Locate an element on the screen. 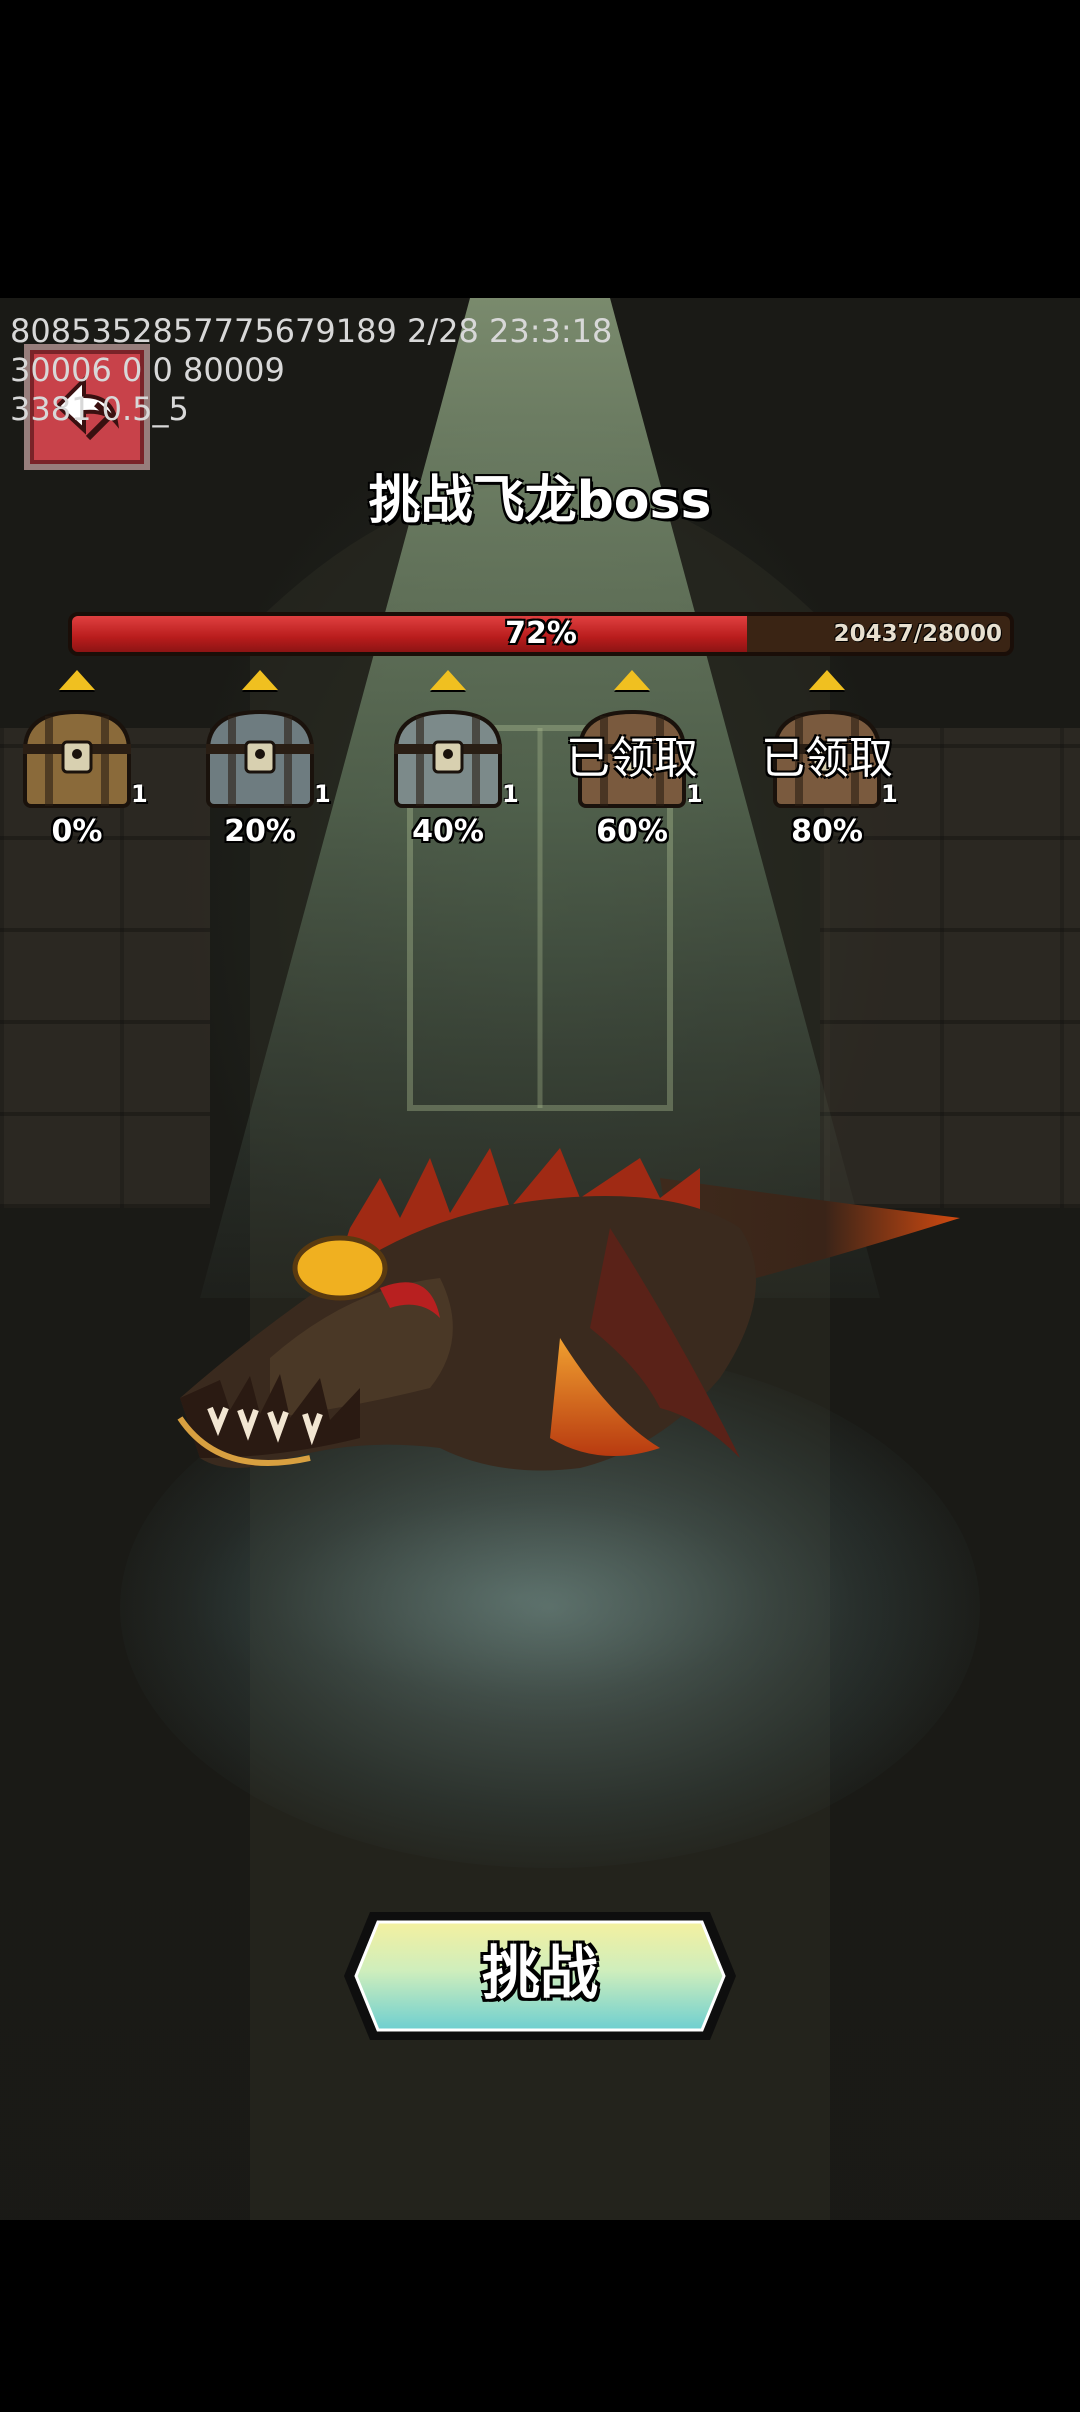 This screenshot has height=2412, width=1080. damage-progress-bar: 72% 20437/28000 is located at coordinates (541, 634).